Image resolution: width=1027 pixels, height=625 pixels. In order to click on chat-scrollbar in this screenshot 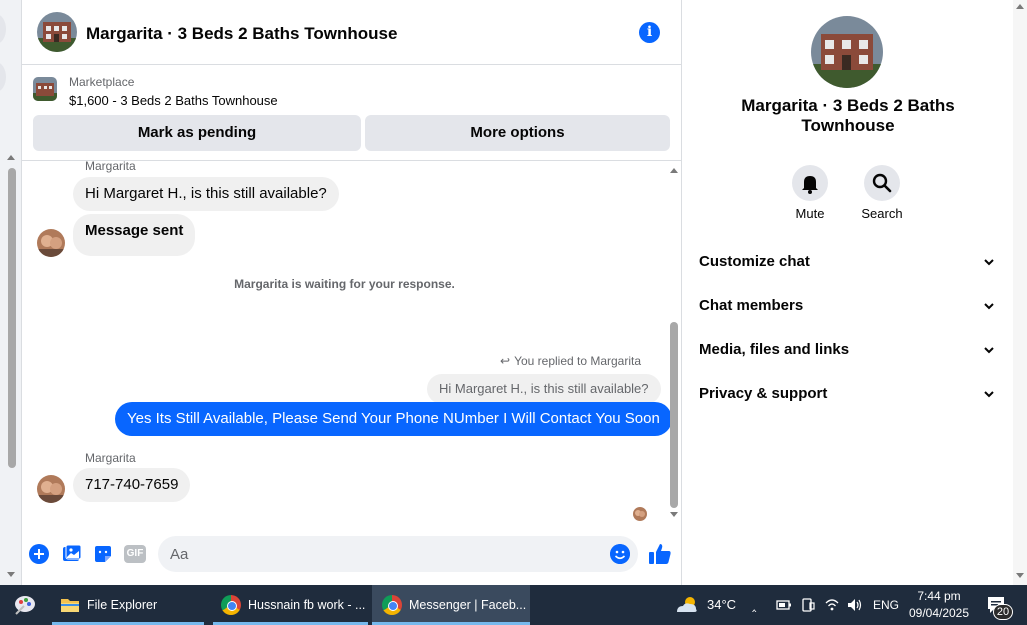, I will do `click(674, 343)`.